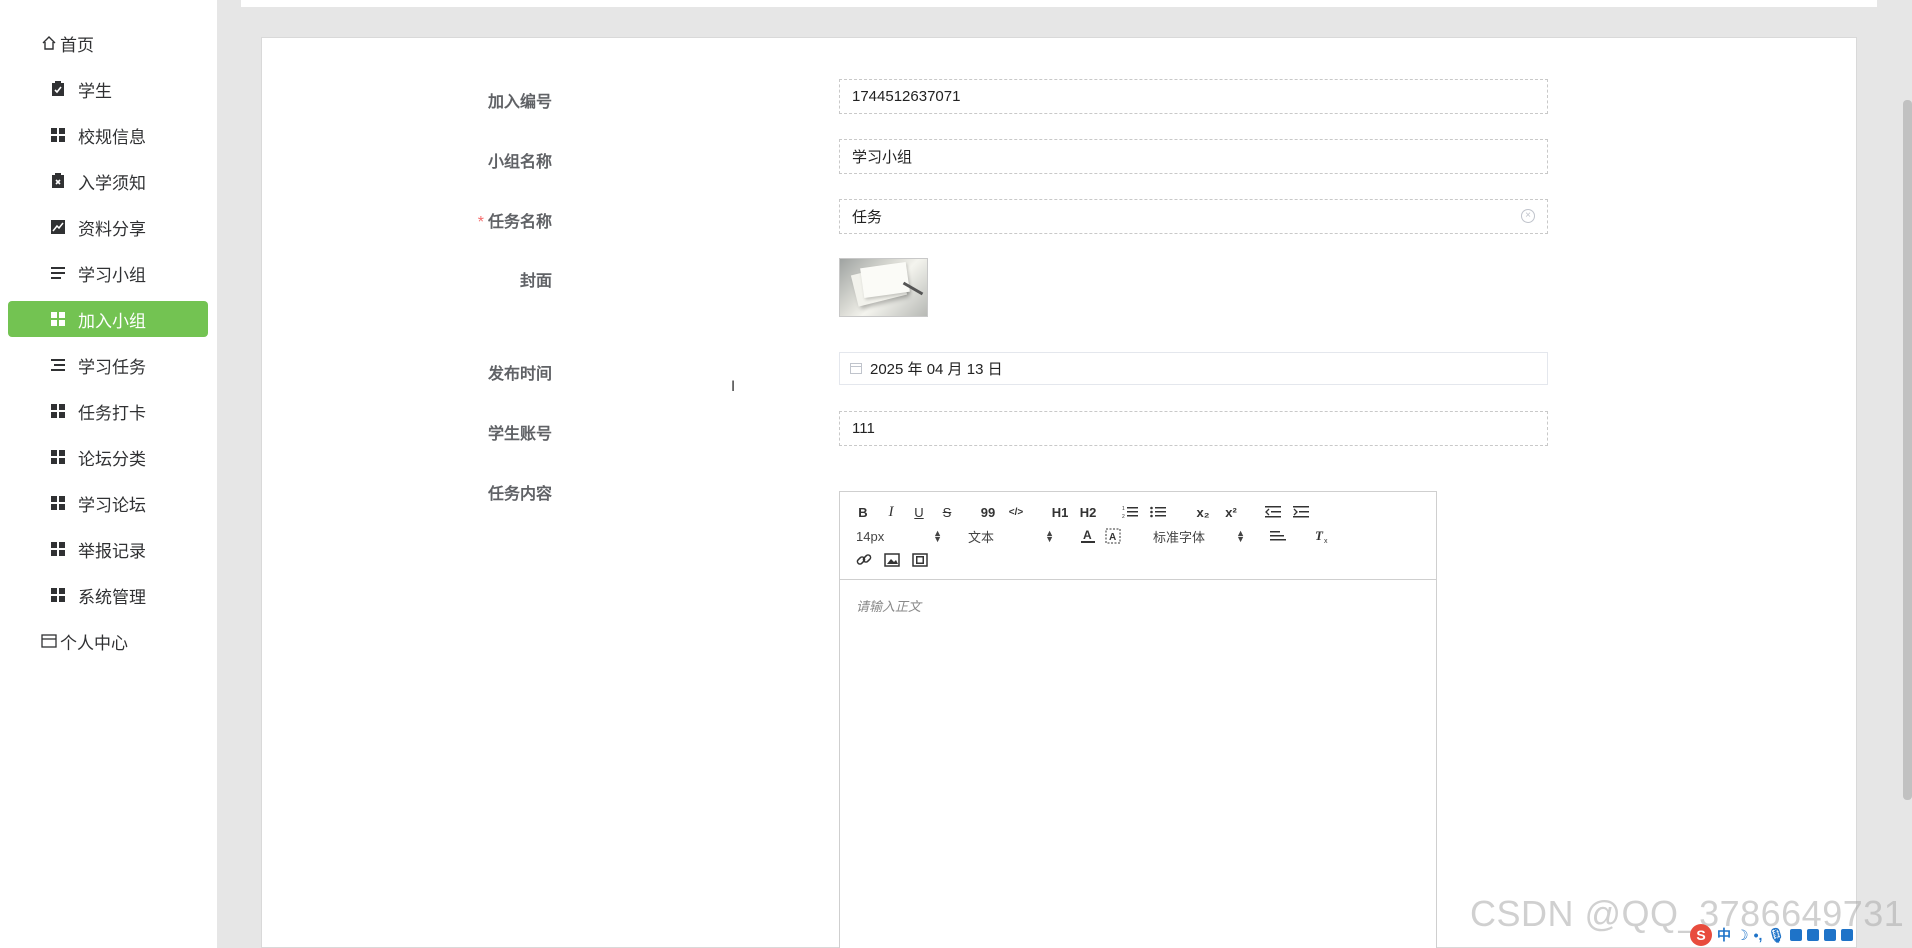 This screenshot has width=1912, height=948. What do you see at coordinates (1701, 935) in the screenshot?
I see `sogou-ime-icon: S` at bounding box center [1701, 935].